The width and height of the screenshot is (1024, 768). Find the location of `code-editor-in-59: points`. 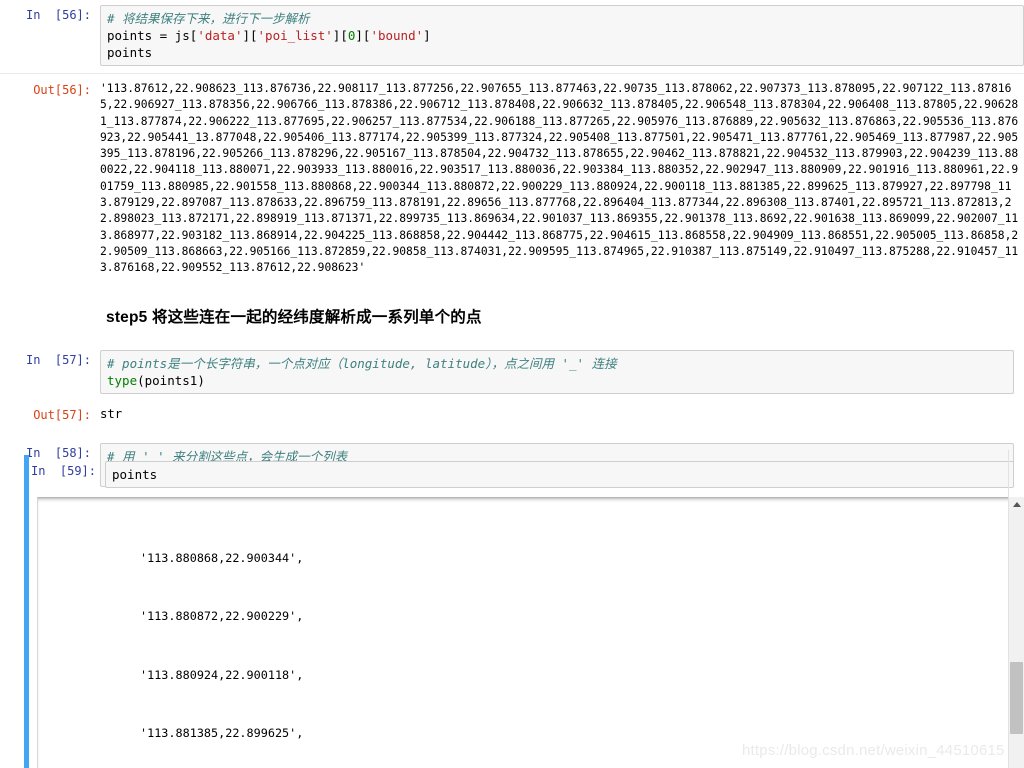

code-editor-in-59: points is located at coordinates (559, 474).